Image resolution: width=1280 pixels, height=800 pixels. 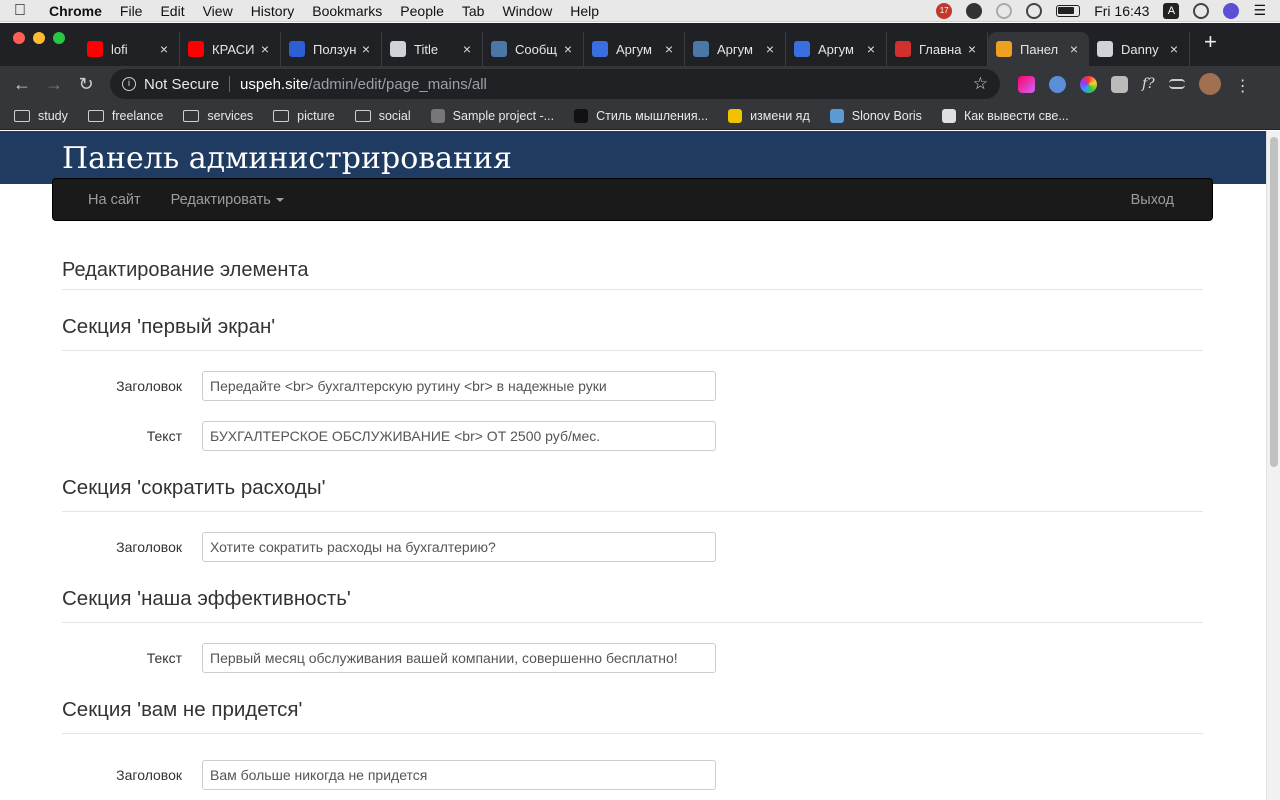 I want to click on notification-badge-icon: 17, so click(x=944, y=10).